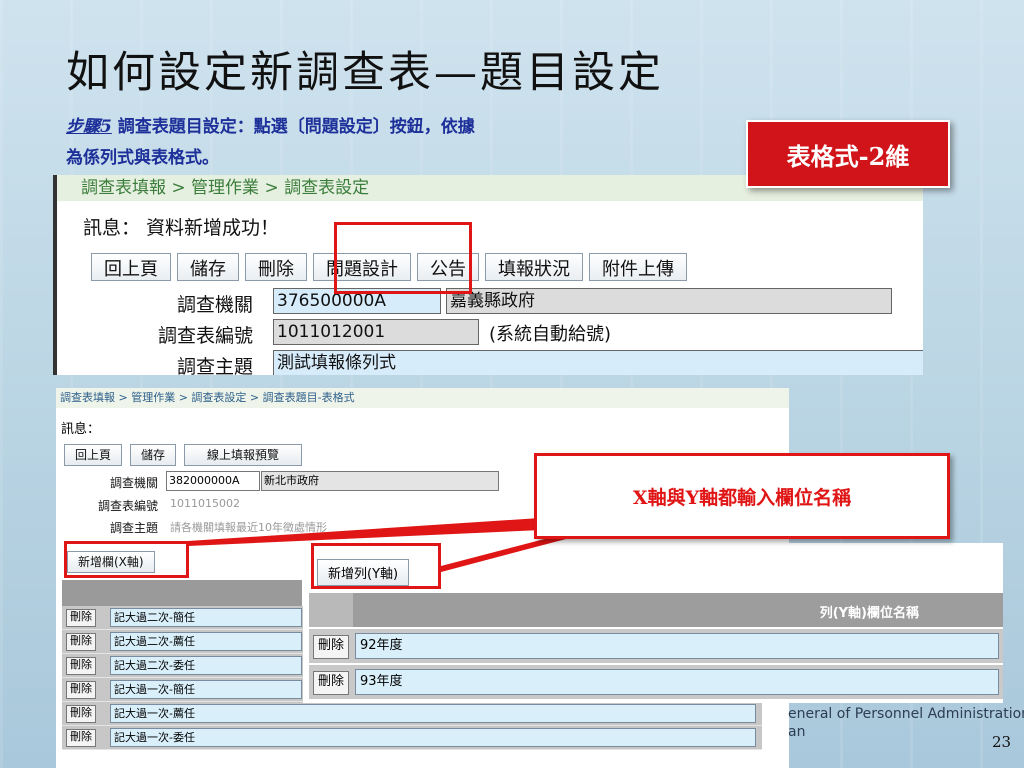 The image size is (1024, 768). What do you see at coordinates (365, 73) in the screenshot?
I see `slide-title: 如何設定新調查表—題目設定` at bounding box center [365, 73].